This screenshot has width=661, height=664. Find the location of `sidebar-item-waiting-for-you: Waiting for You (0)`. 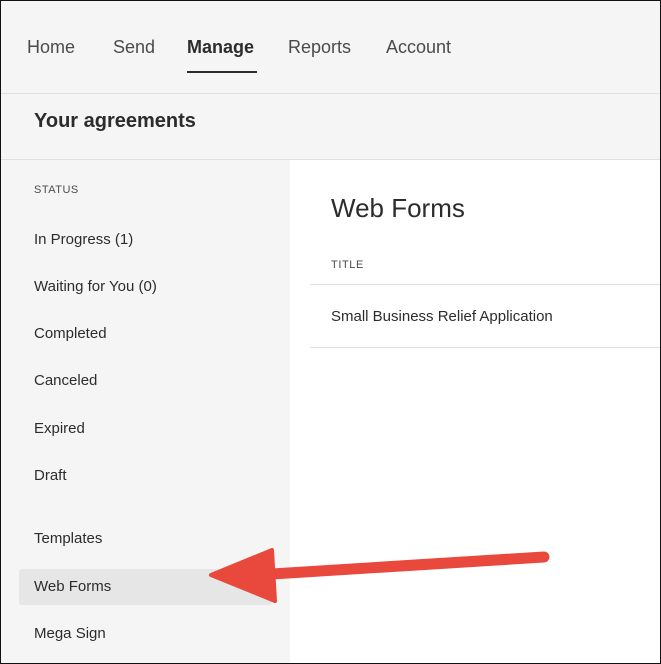

sidebar-item-waiting-for-you: Waiting for You (0) is located at coordinates (95, 286).